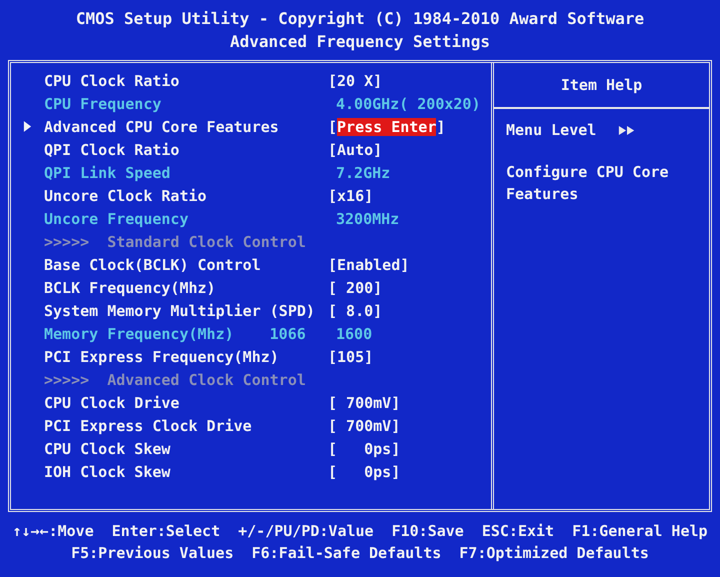 This screenshot has height=577, width=720. I want to click on key-hint: ESC:Exit, so click(518, 531).